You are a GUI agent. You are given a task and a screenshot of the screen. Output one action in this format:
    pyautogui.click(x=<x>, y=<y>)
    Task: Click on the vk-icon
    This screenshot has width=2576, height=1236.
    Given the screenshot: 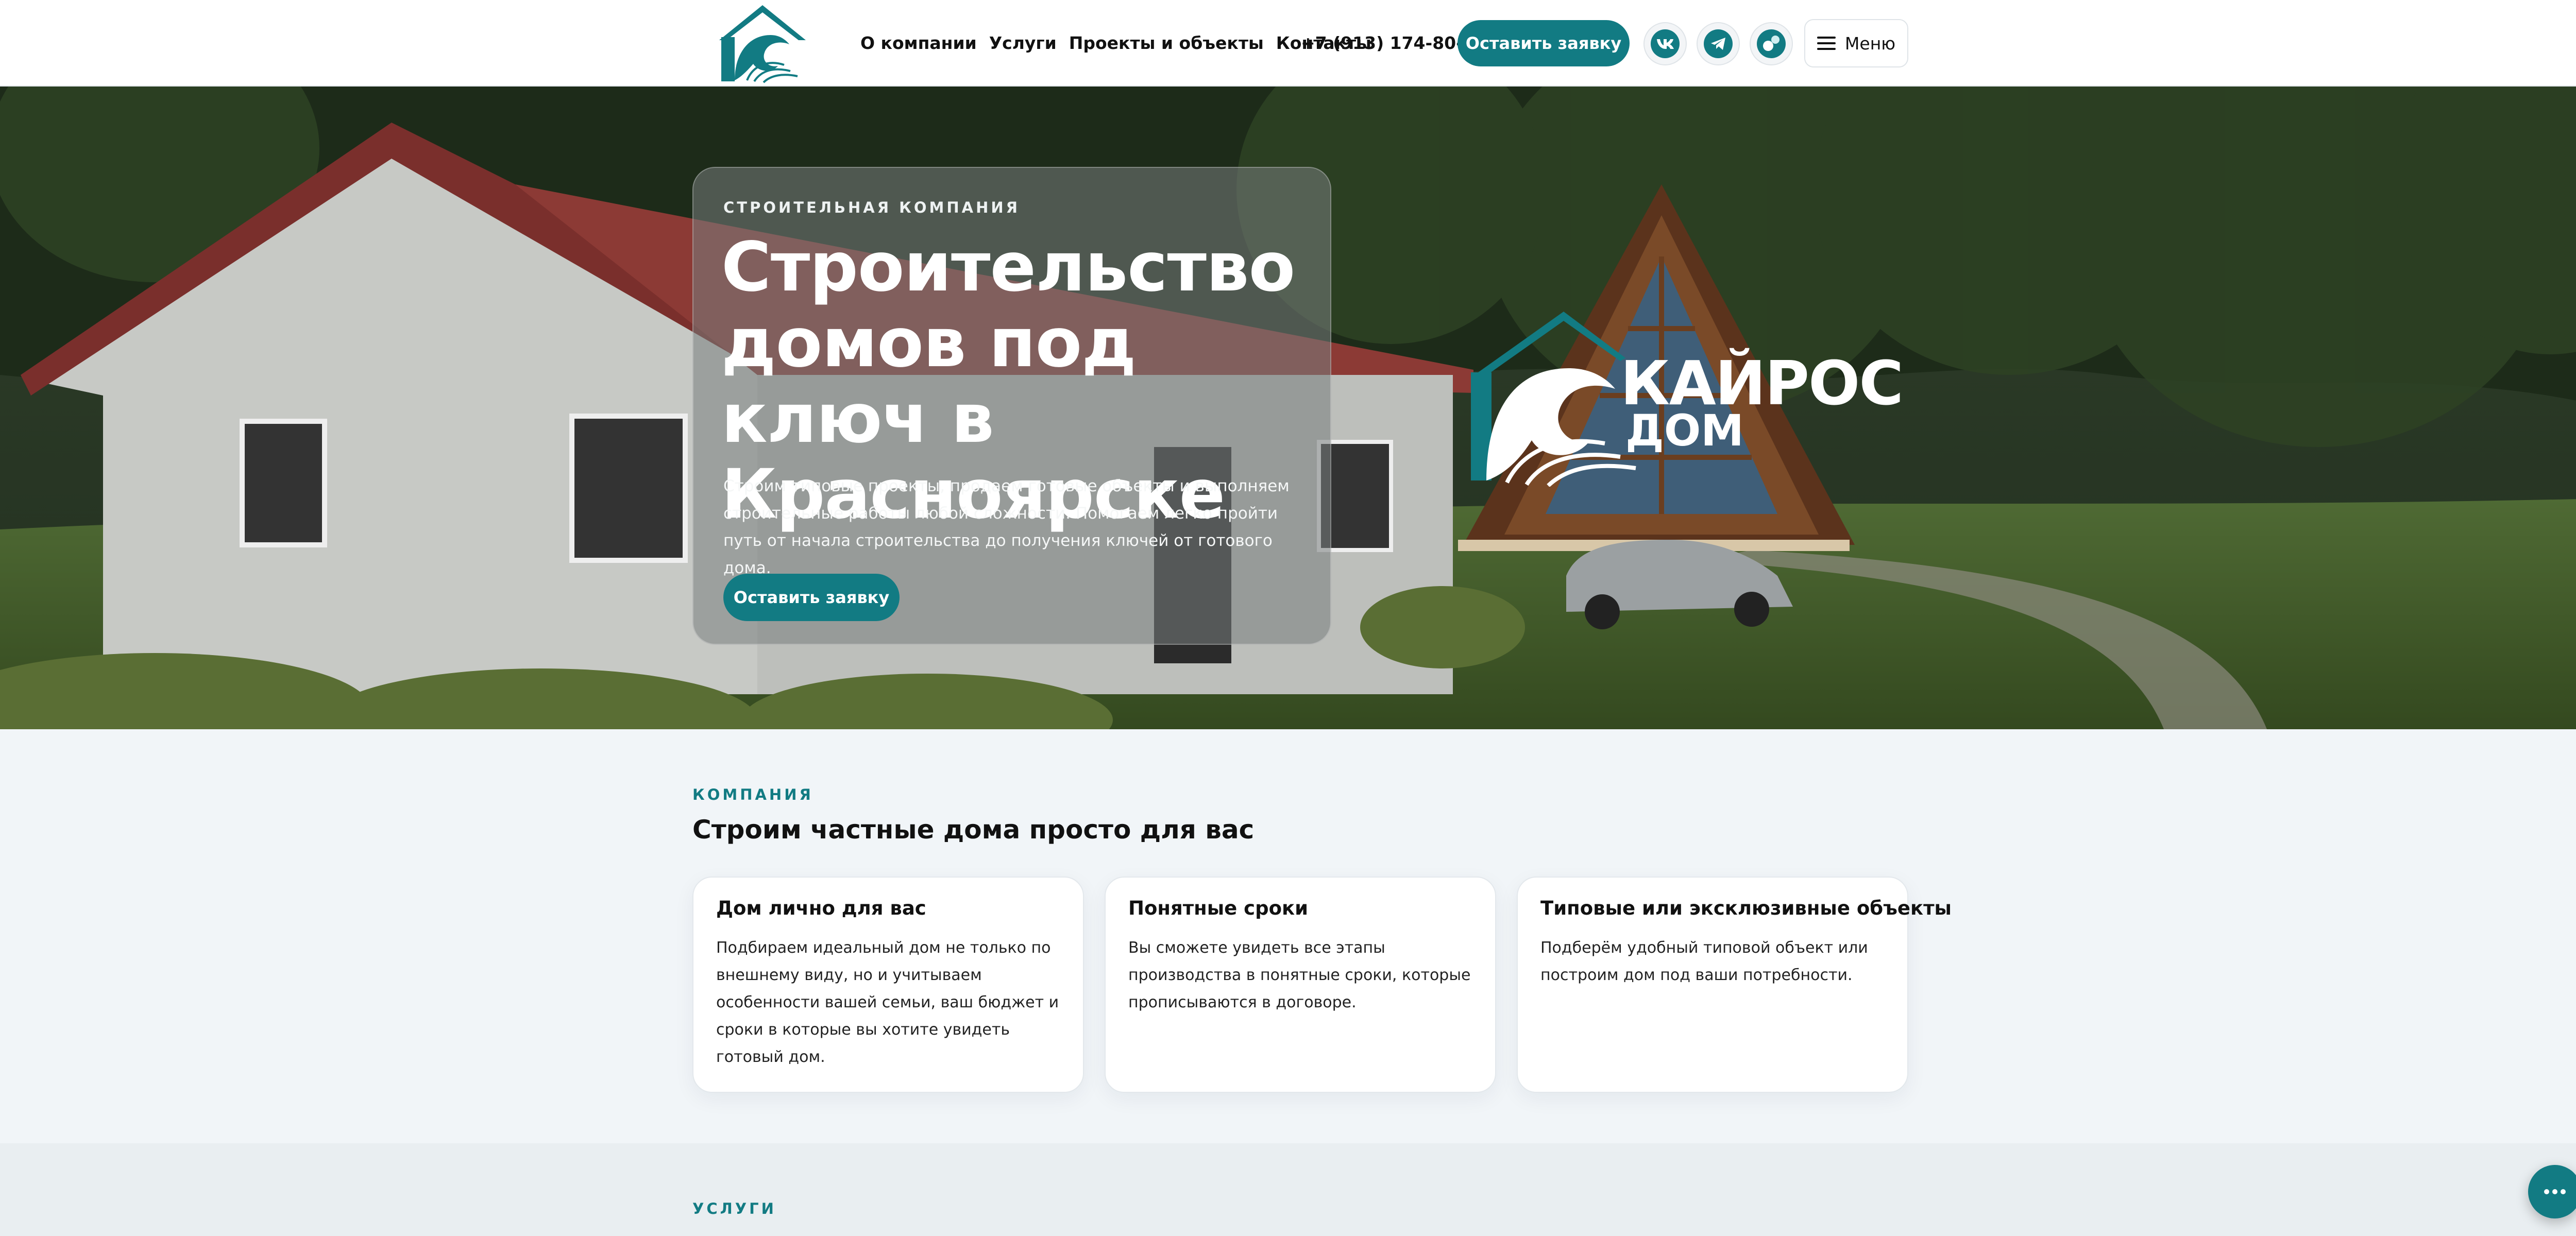 What is the action you would take?
    pyautogui.click(x=1665, y=44)
    